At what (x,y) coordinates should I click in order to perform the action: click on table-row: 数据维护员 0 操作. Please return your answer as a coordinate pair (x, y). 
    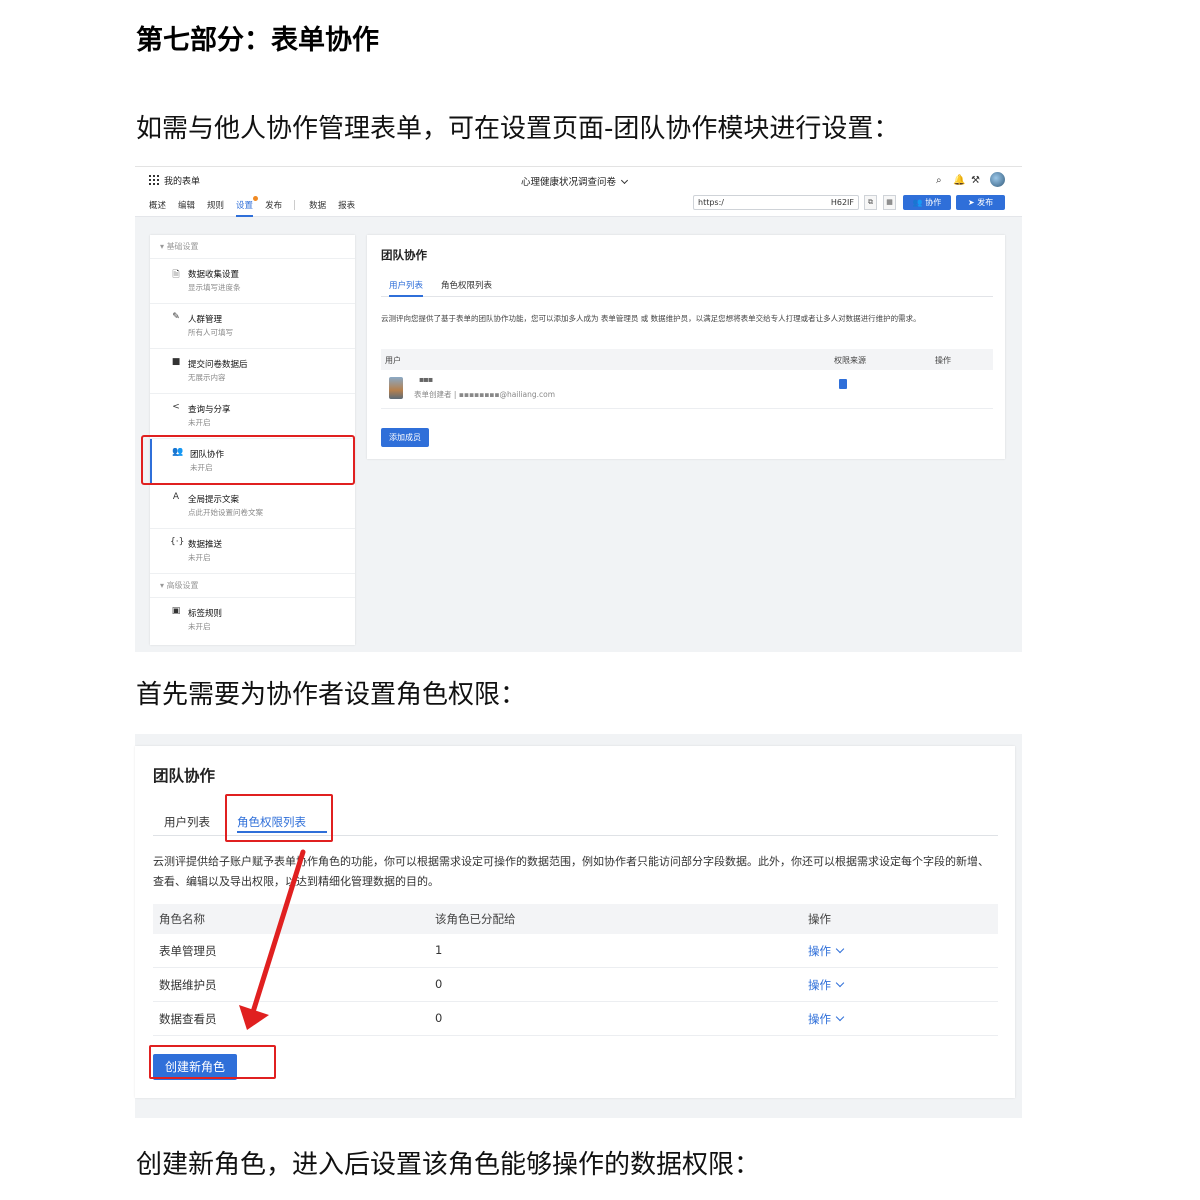
    Looking at the image, I should click on (575, 985).